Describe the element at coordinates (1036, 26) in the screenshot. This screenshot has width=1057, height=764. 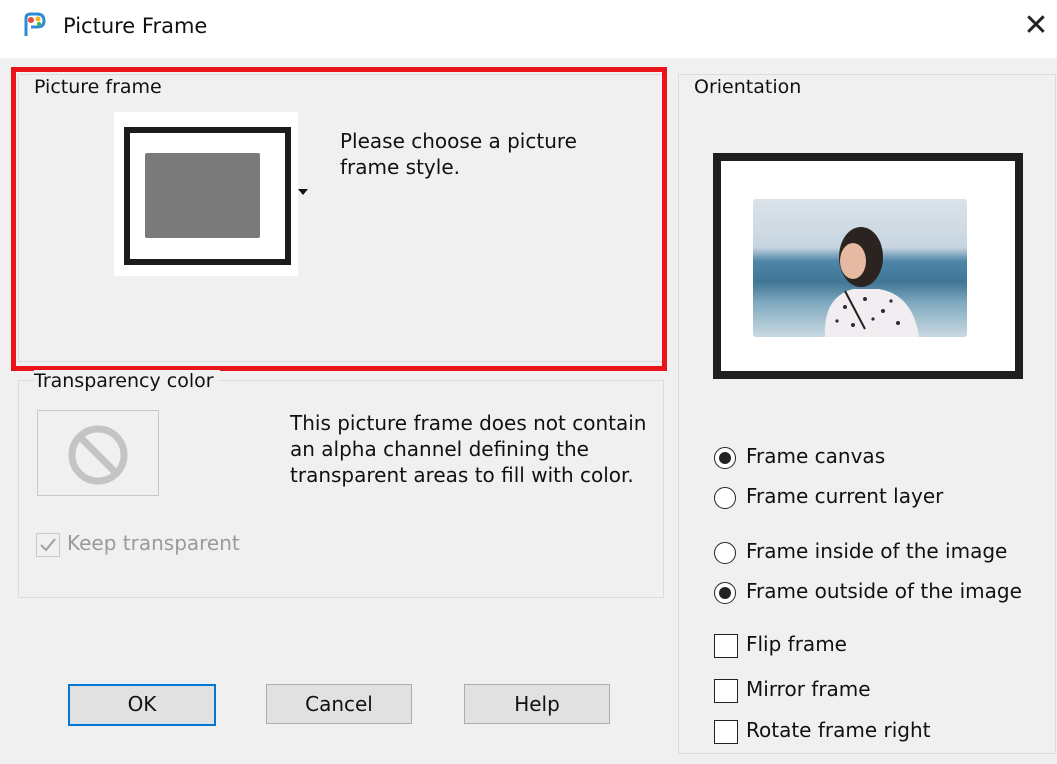
I see `close-button: ✕` at that location.